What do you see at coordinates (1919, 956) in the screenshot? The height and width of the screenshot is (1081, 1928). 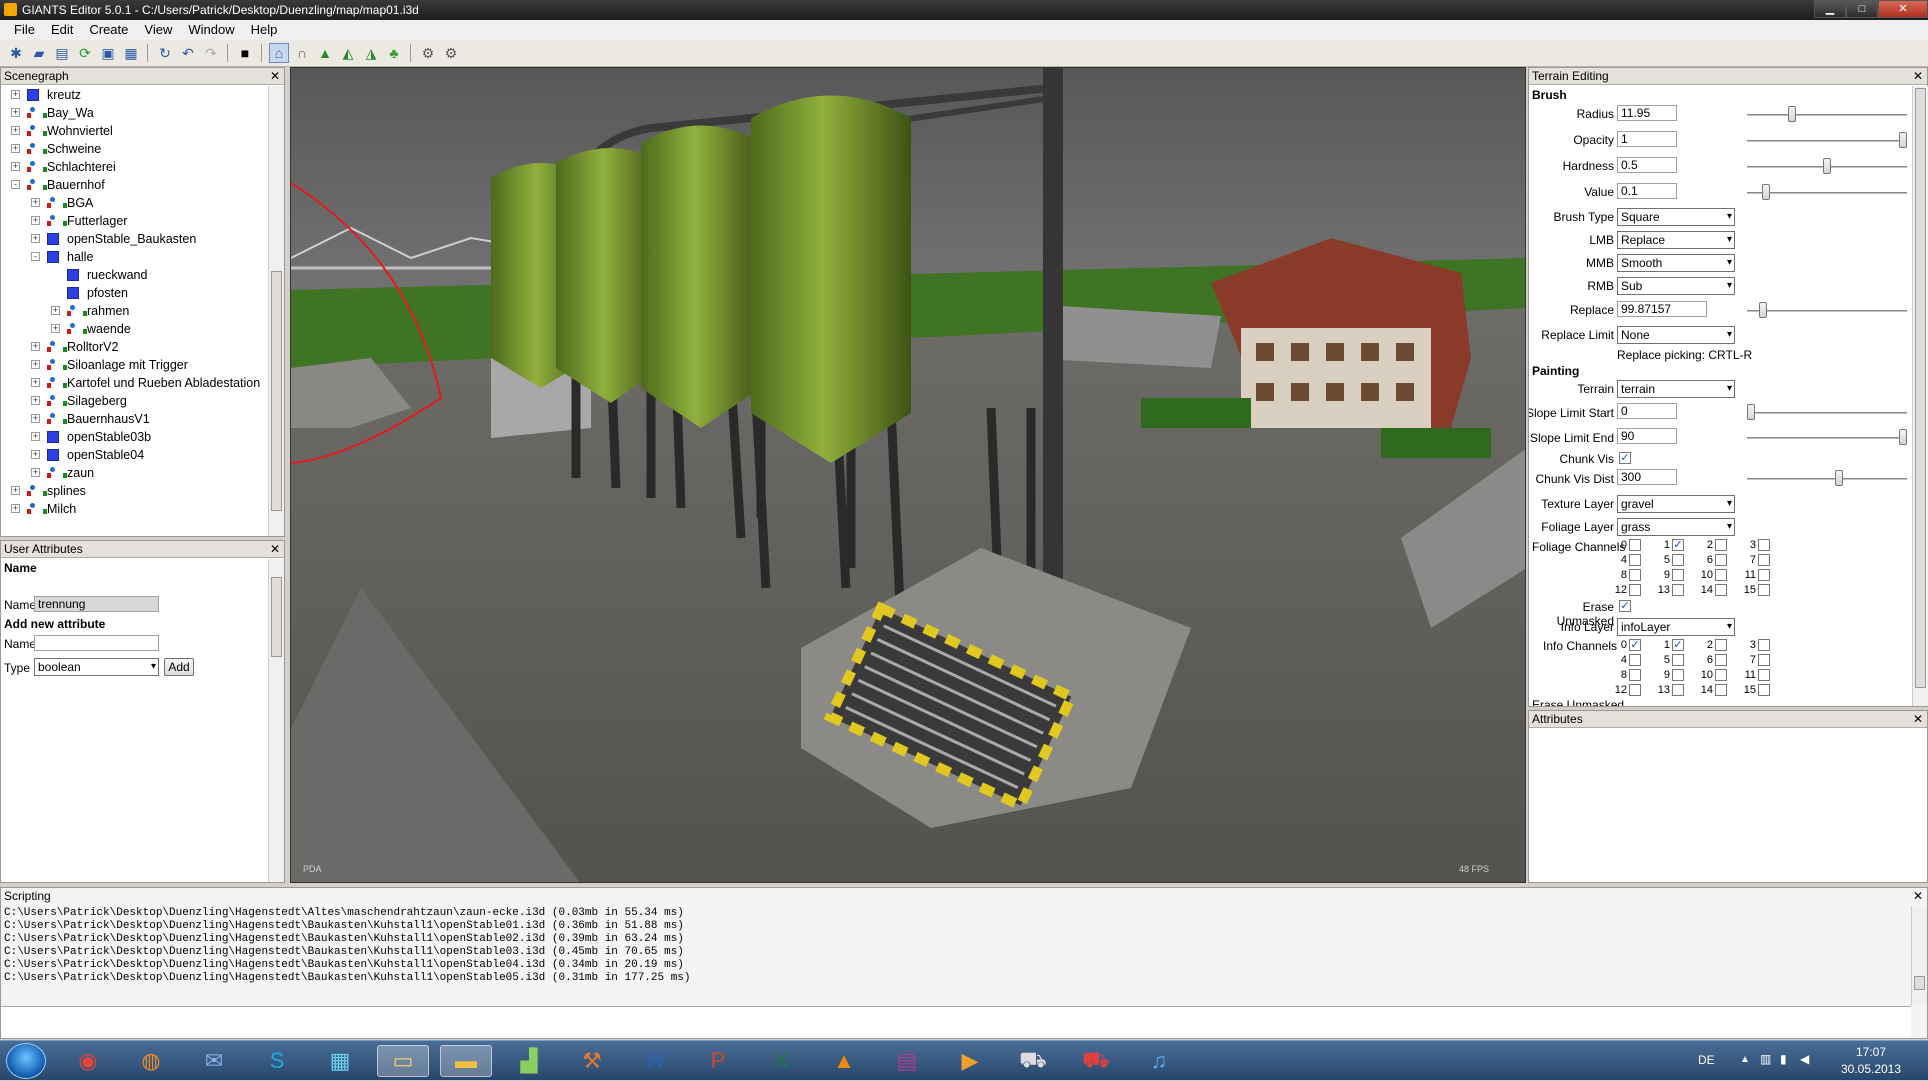 I see `scripting-scrollbar` at bounding box center [1919, 956].